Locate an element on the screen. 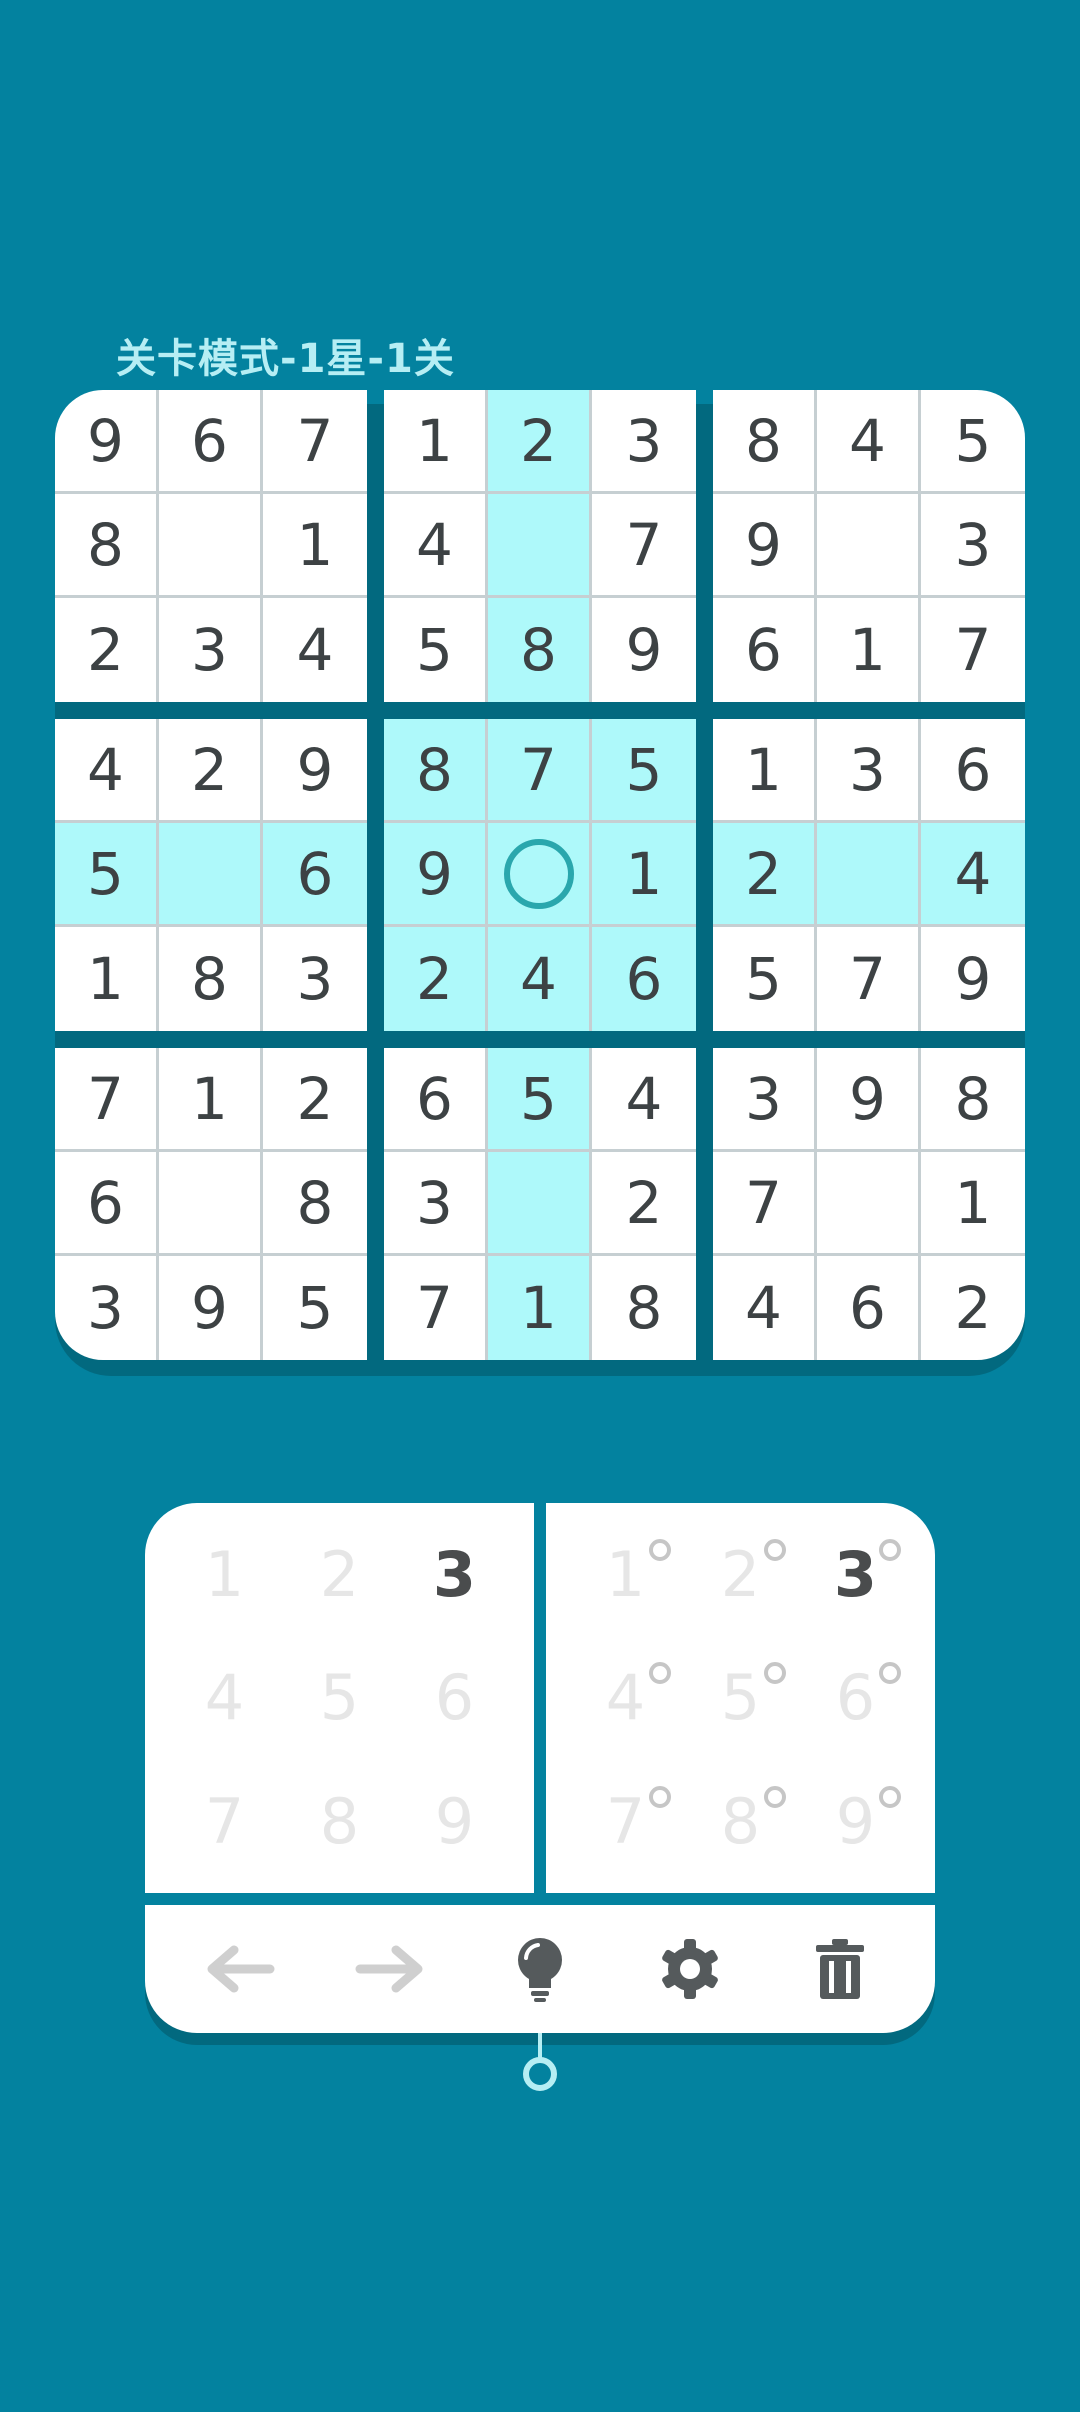 The height and width of the screenshot is (2412, 1080). hint-button is located at coordinates (540, 1969).